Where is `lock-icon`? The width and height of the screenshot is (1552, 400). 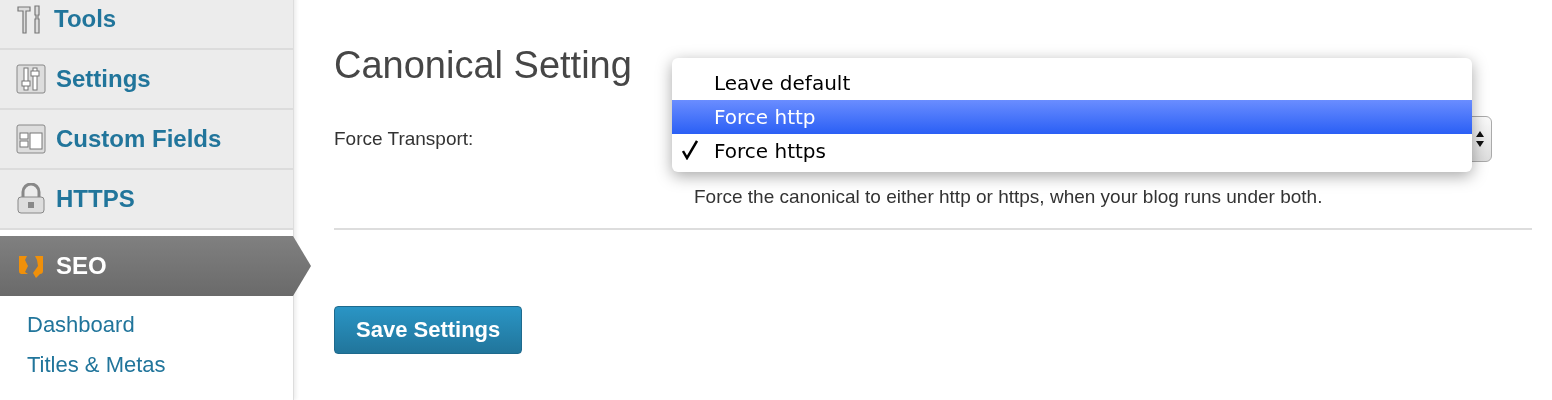
lock-icon is located at coordinates (31, 199).